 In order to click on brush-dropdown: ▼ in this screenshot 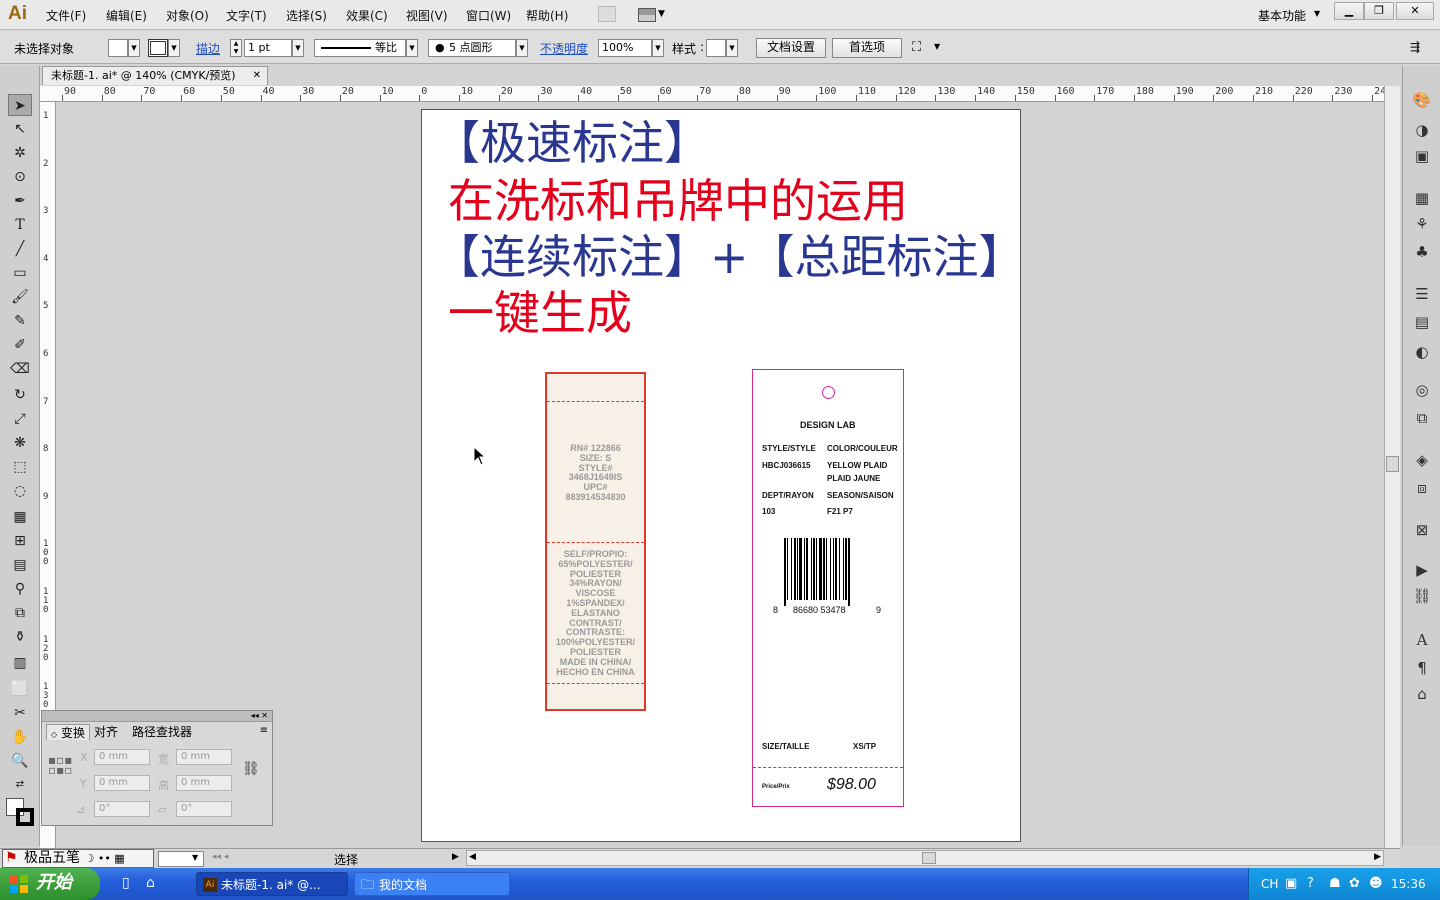, I will do `click(522, 48)`.